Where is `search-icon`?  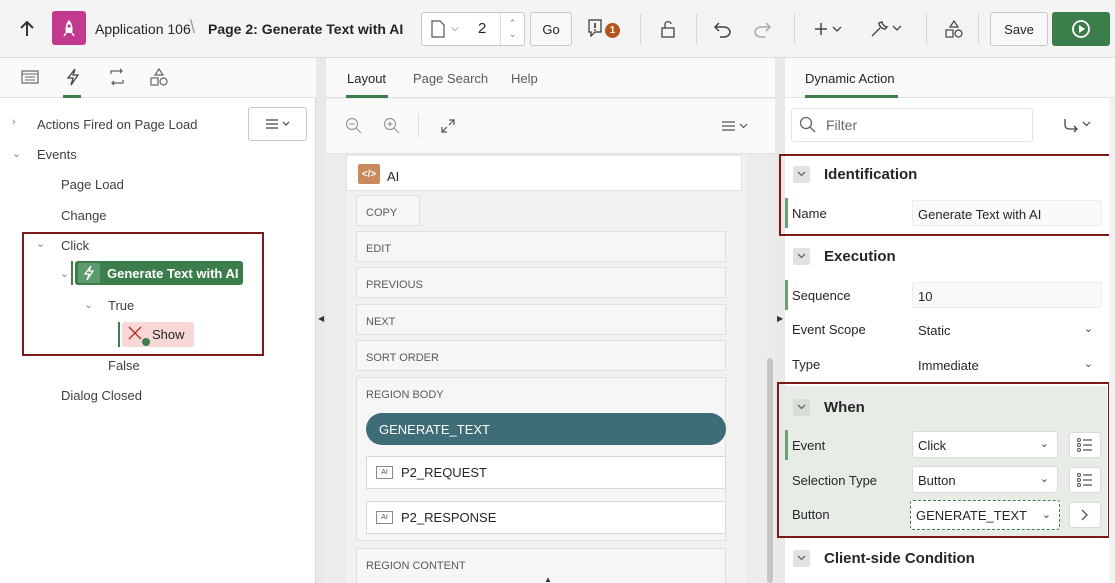 search-icon is located at coordinates (808, 125).